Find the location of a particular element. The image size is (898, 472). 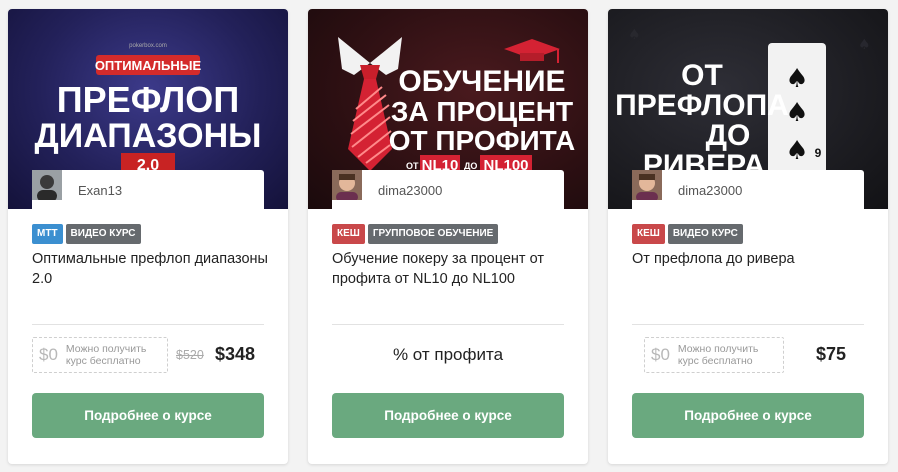

banner-line1: ОБУЧЕНИЕ is located at coordinates (481, 81).